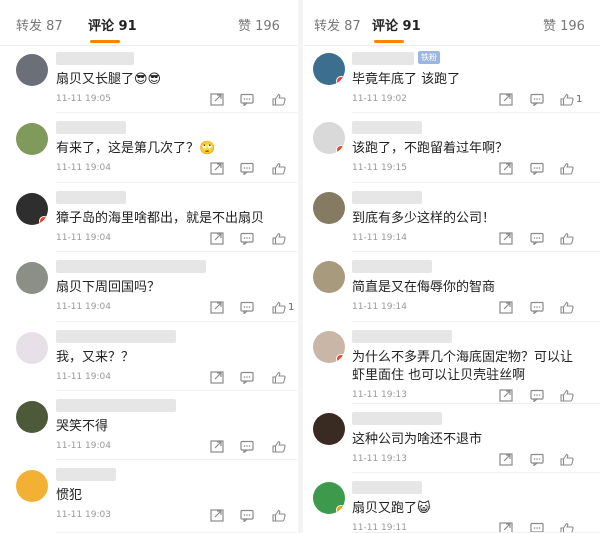 The width and height of the screenshot is (600, 533). I want to click on comment-item: 扇贝又长腿了😎😎 11-11 19:05, so click(148, 78).